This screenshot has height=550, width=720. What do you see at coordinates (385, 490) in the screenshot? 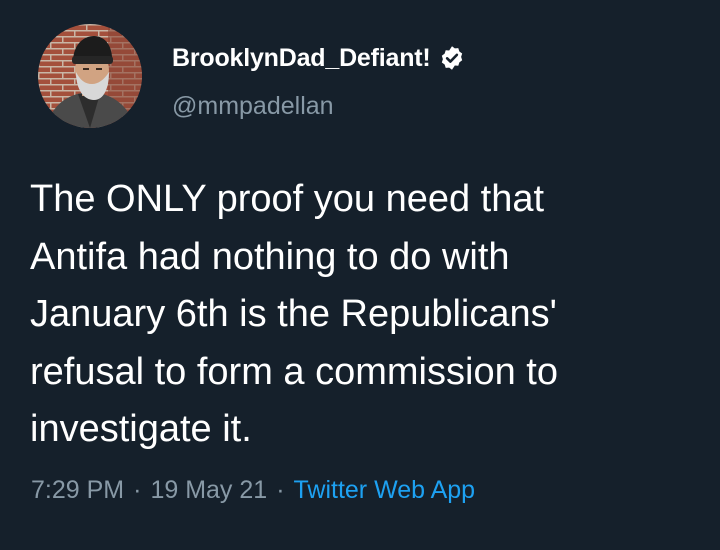
I see `tweet-source-link: Twitter Web App` at bounding box center [385, 490].